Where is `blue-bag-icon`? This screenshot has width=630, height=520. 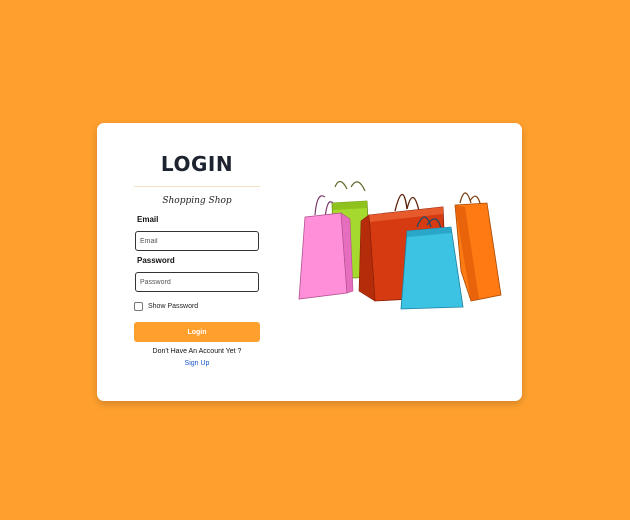
blue-bag-icon is located at coordinates (432, 263).